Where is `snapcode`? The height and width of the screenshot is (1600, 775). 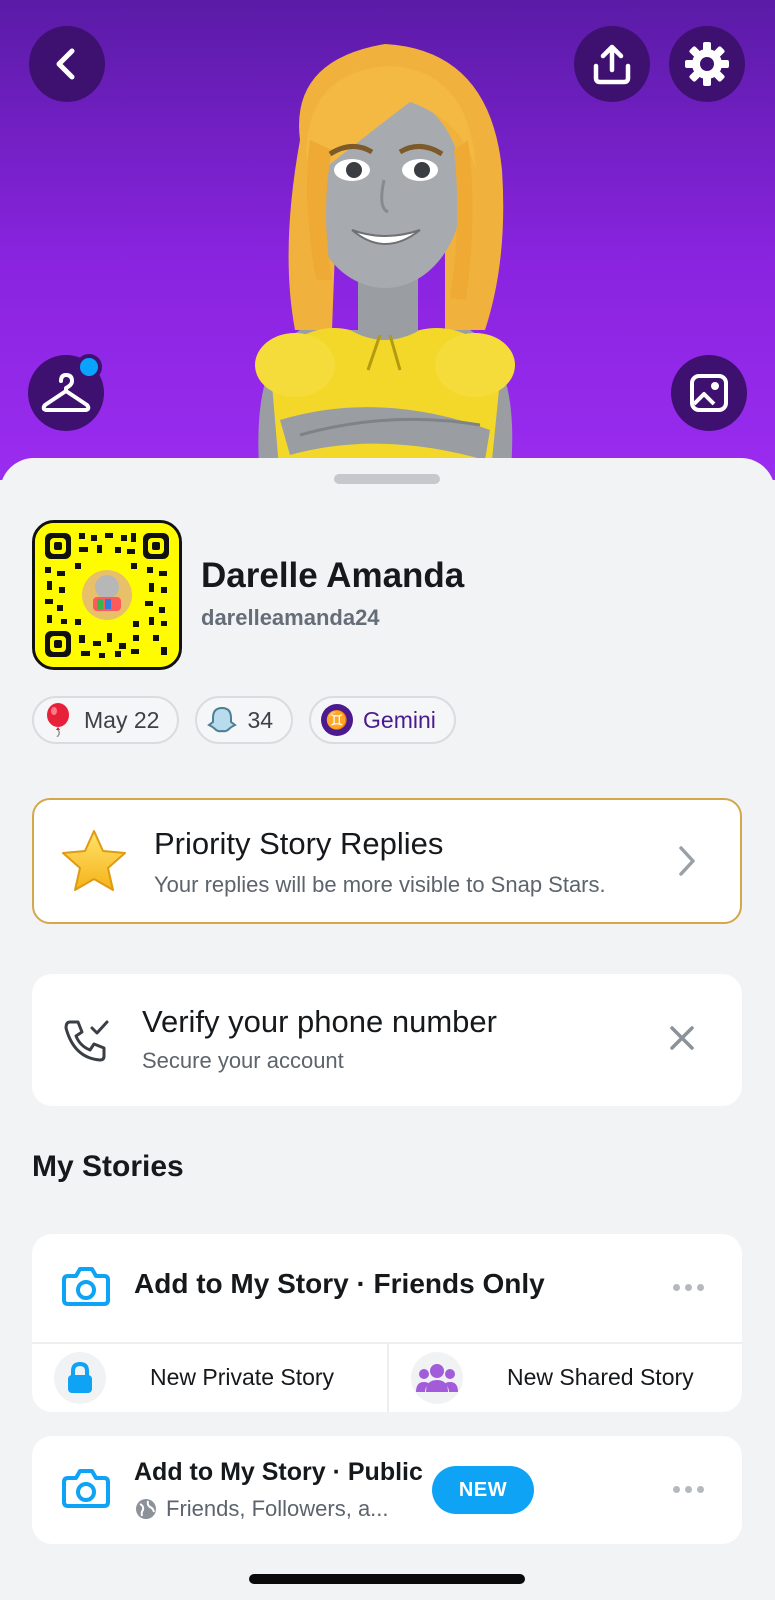 snapcode is located at coordinates (107, 595).